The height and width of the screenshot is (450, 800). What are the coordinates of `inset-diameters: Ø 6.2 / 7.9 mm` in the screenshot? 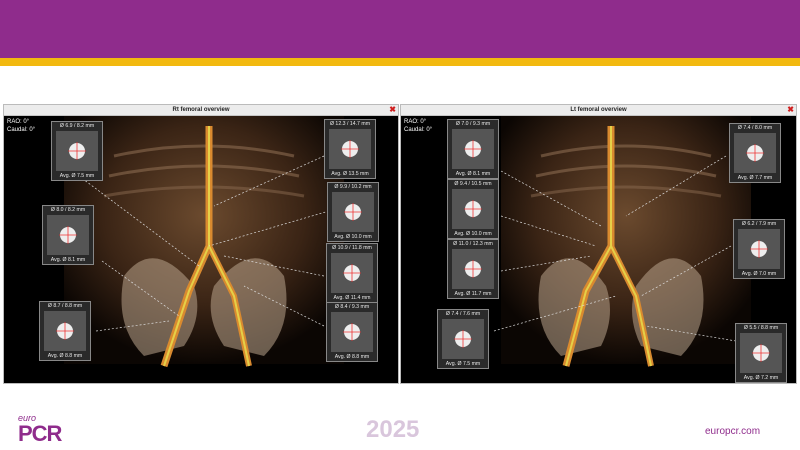 It's located at (759, 224).